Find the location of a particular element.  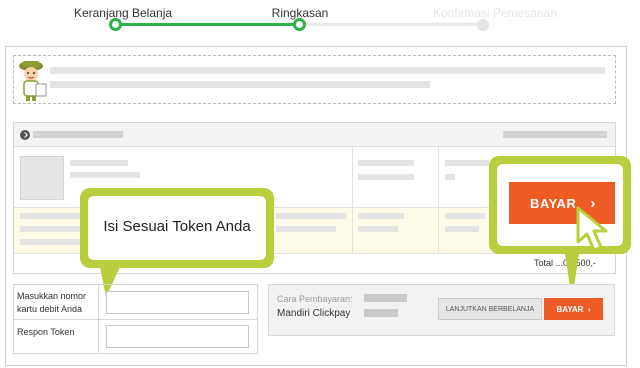

continue-shopping-button: LANJUTKAN BERBELANJA is located at coordinates (490, 309).